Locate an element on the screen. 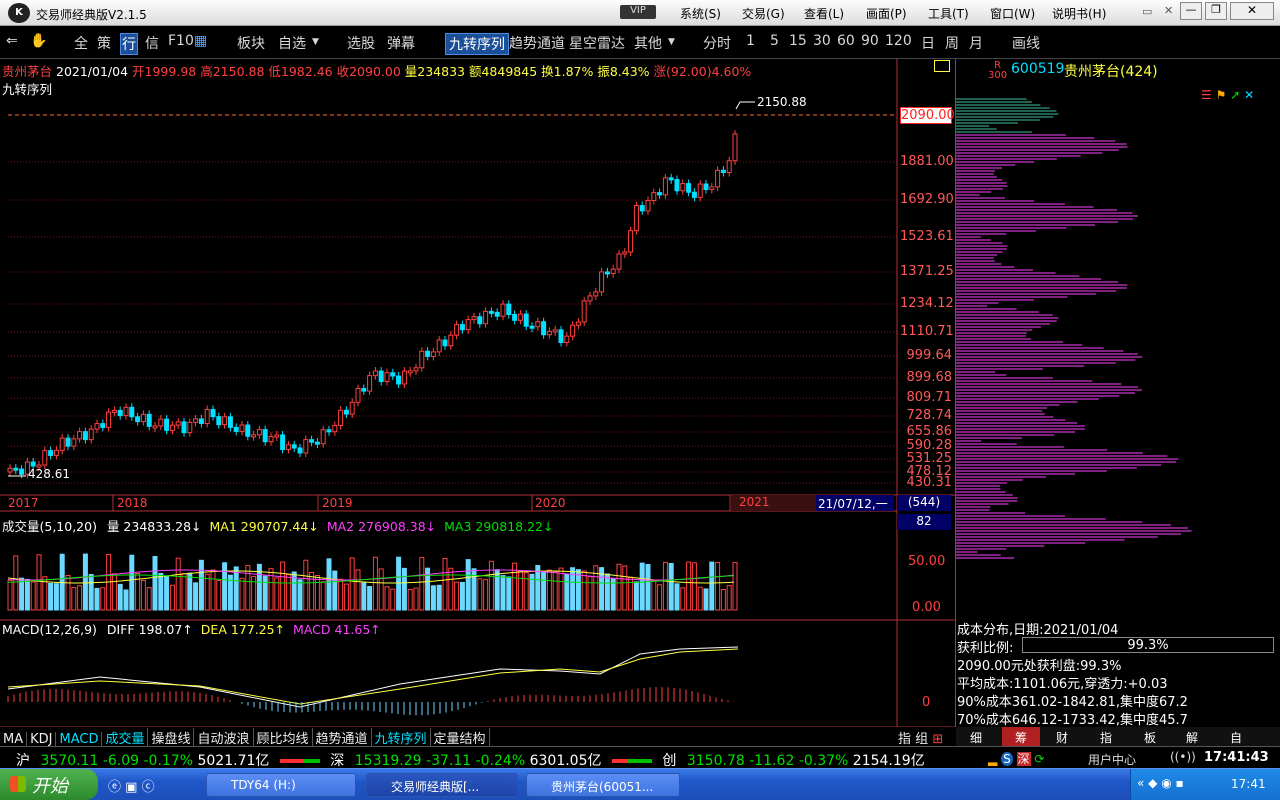 Image resolution: width=1280 pixels, height=800 pixels. tab-finance: 财 is located at coordinates (1062, 737).